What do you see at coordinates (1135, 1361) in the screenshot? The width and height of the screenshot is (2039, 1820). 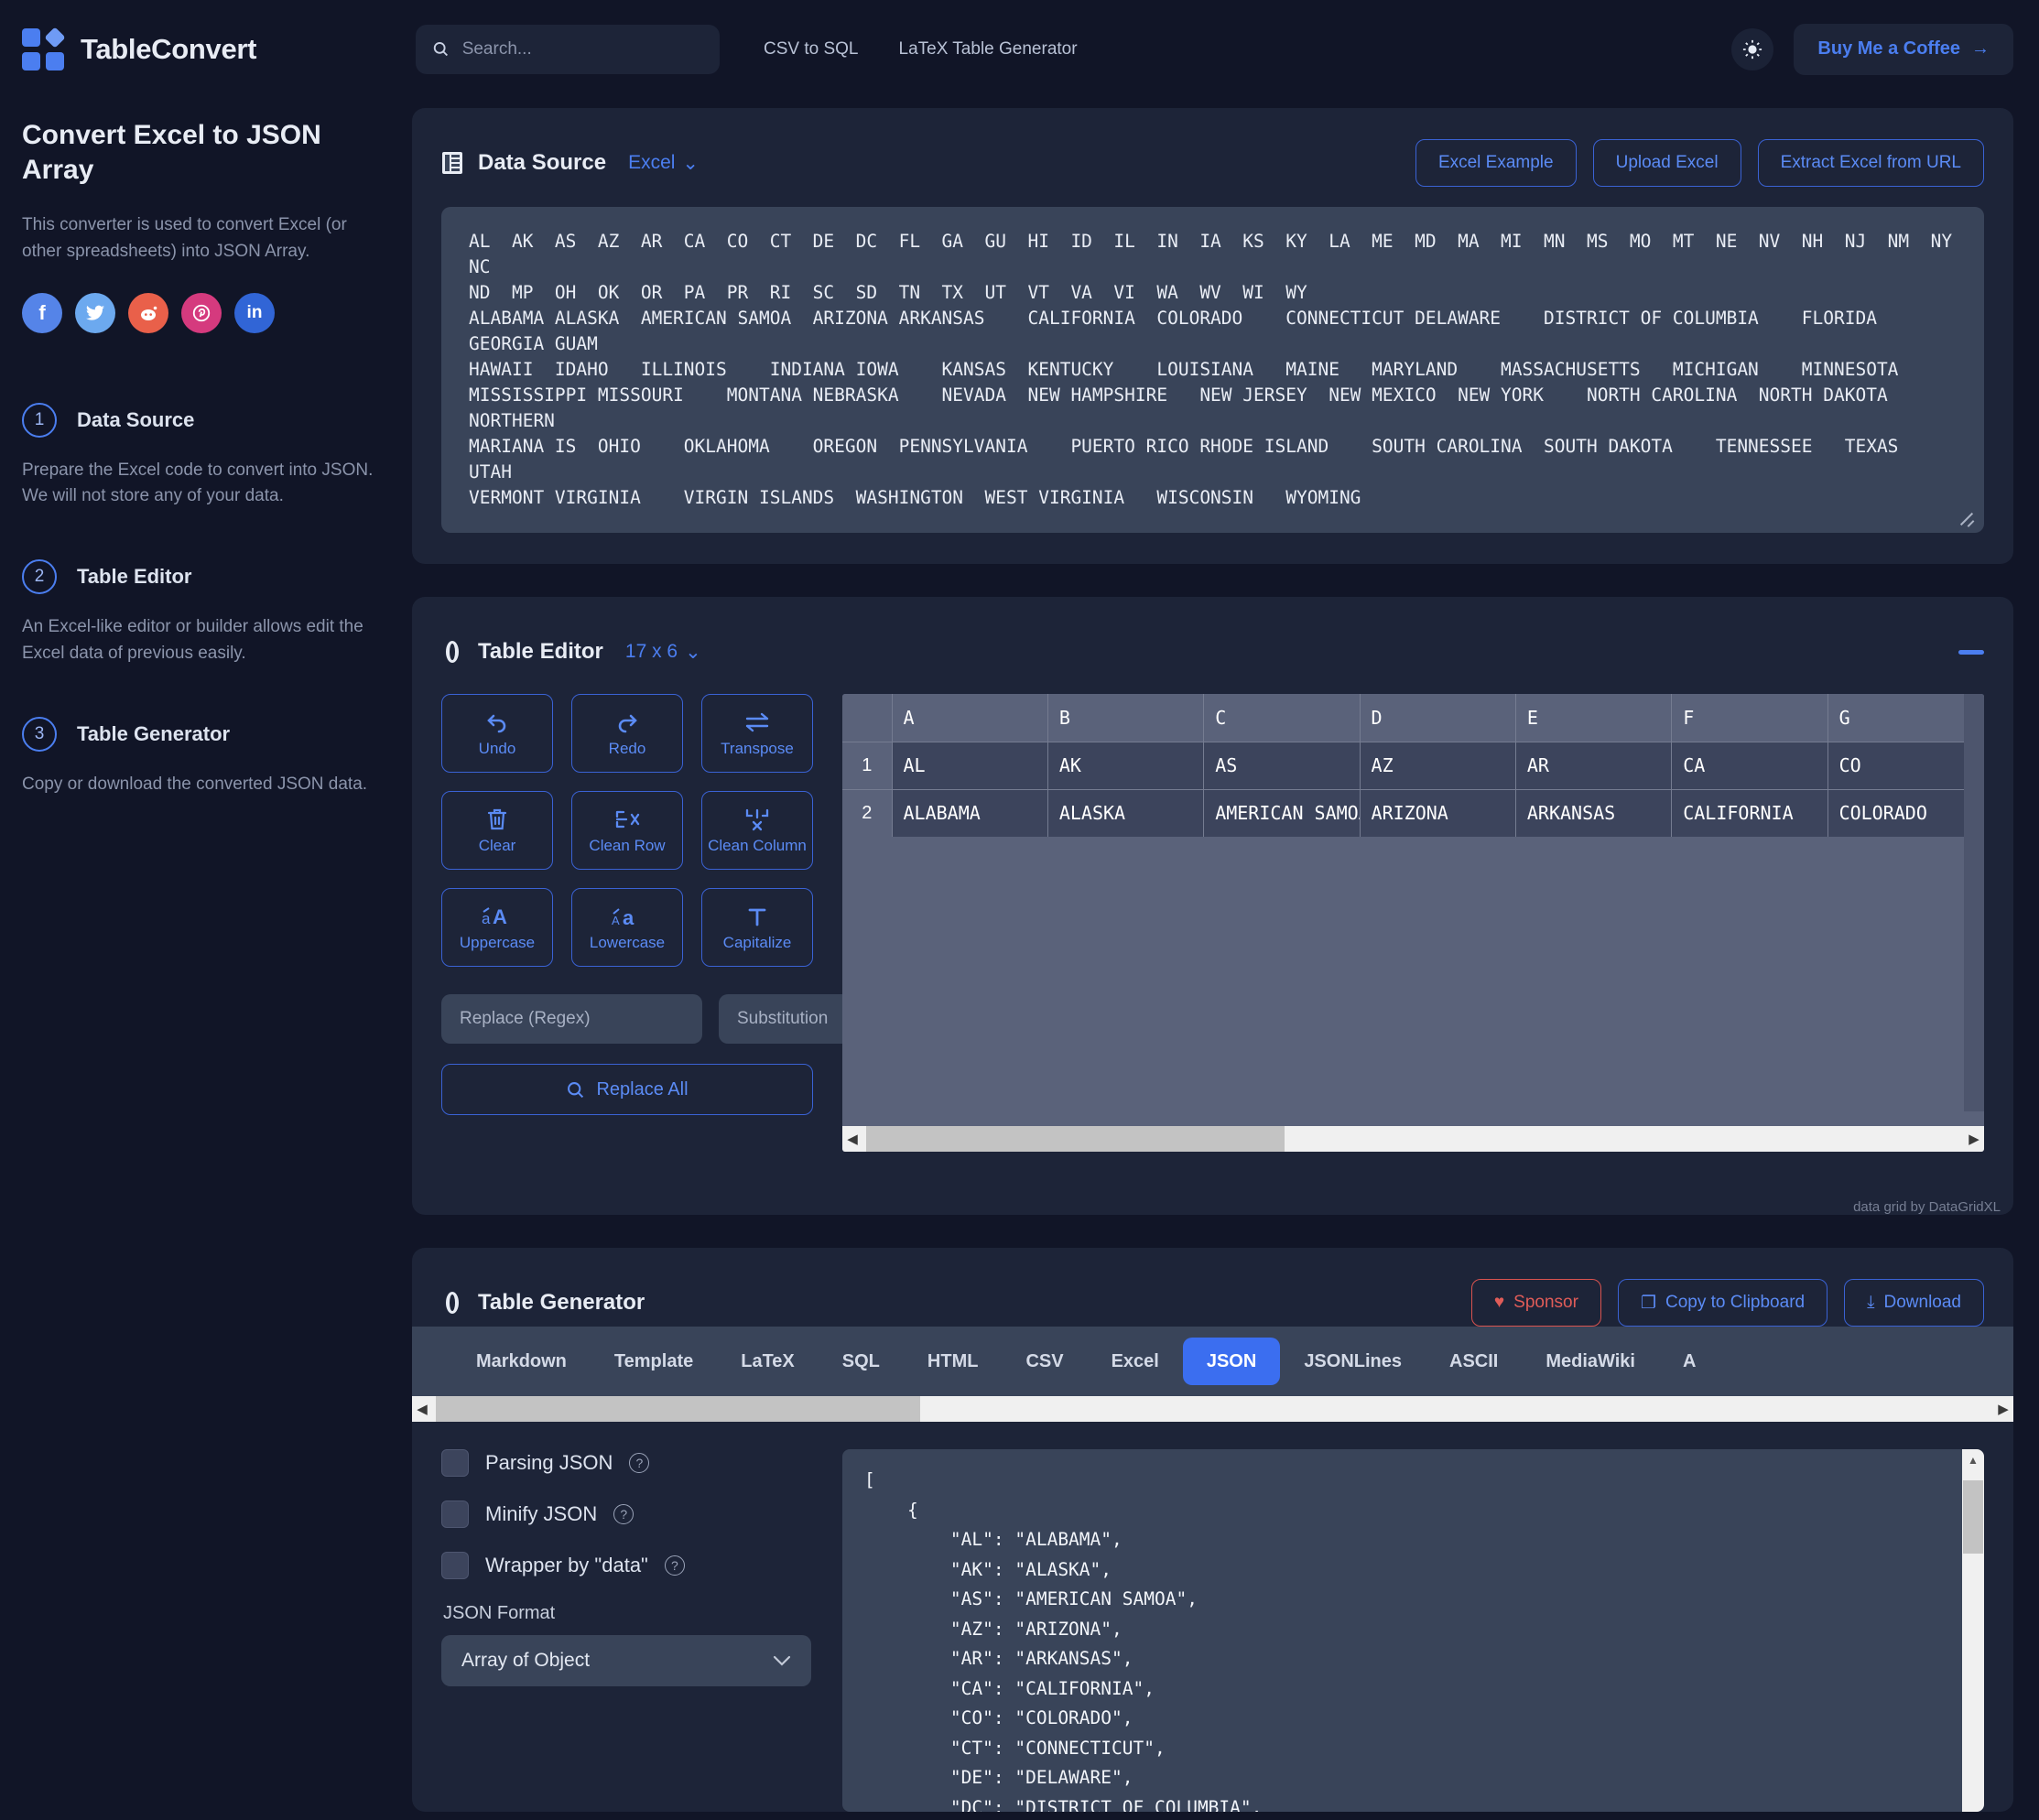 I see `tab-excel: Excel` at bounding box center [1135, 1361].